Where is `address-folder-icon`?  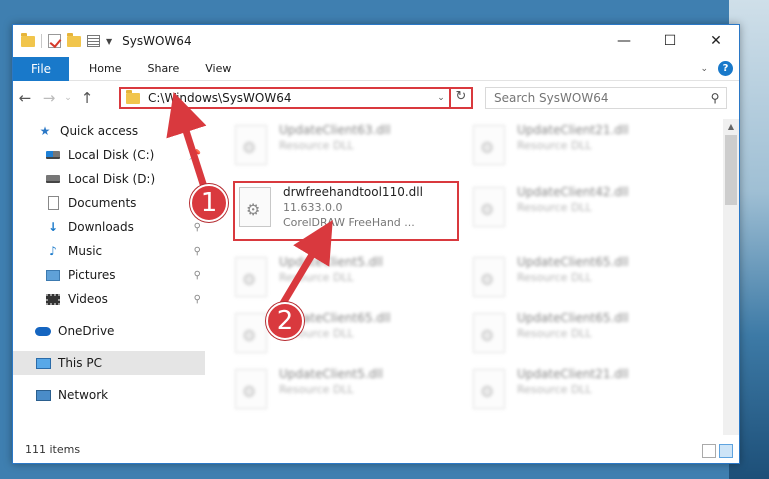
address-folder-icon is located at coordinates (133, 96).